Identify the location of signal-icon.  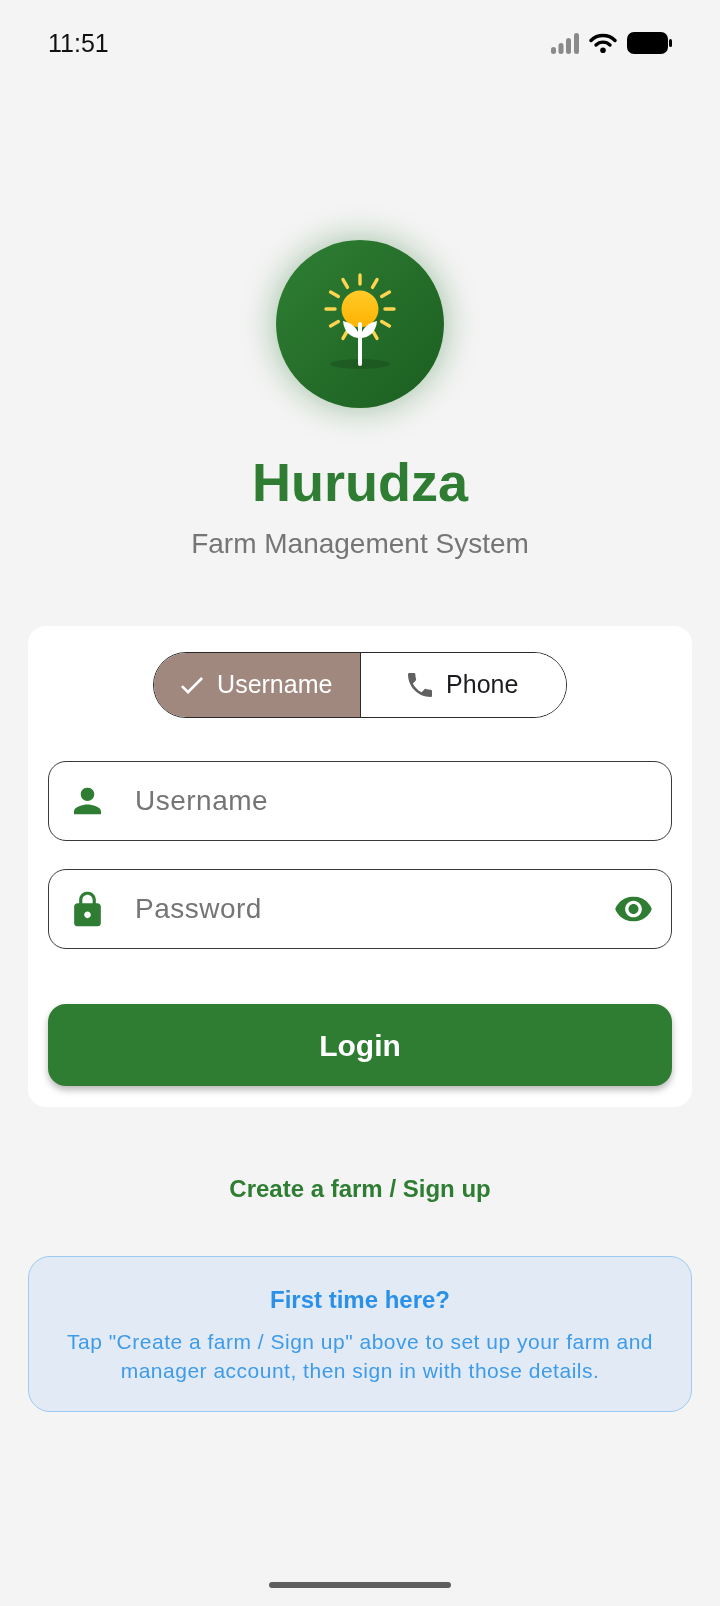
(565, 43).